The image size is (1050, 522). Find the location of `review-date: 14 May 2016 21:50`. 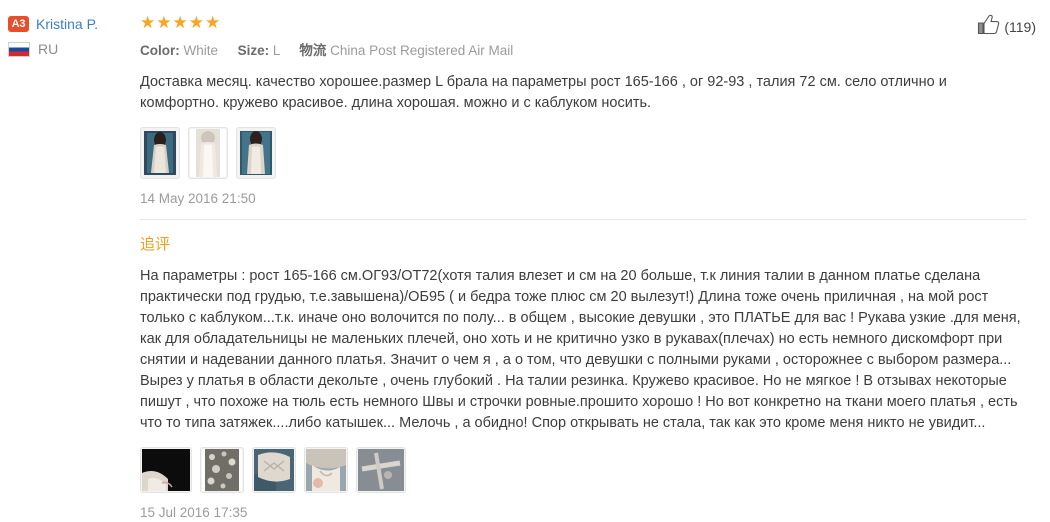

review-date: 14 May 2016 21:50 is located at coordinates (198, 198).